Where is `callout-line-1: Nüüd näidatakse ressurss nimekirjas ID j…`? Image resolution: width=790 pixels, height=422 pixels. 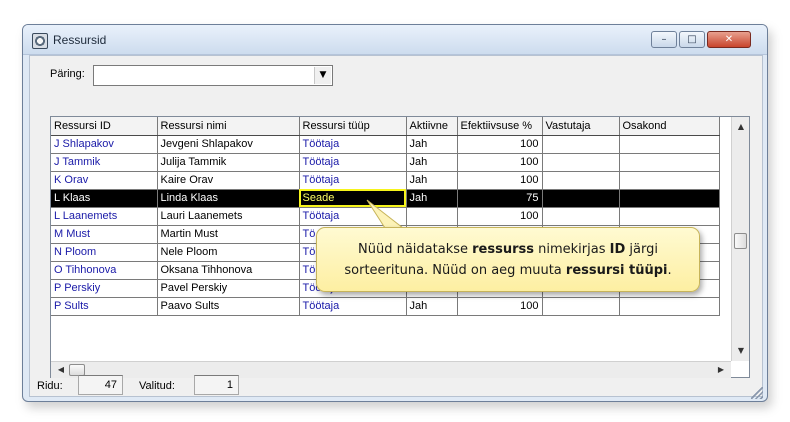 callout-line-1: Nüüd näidatakse ressurss nimekirjas ID j… is located at coordinates (508, 249).